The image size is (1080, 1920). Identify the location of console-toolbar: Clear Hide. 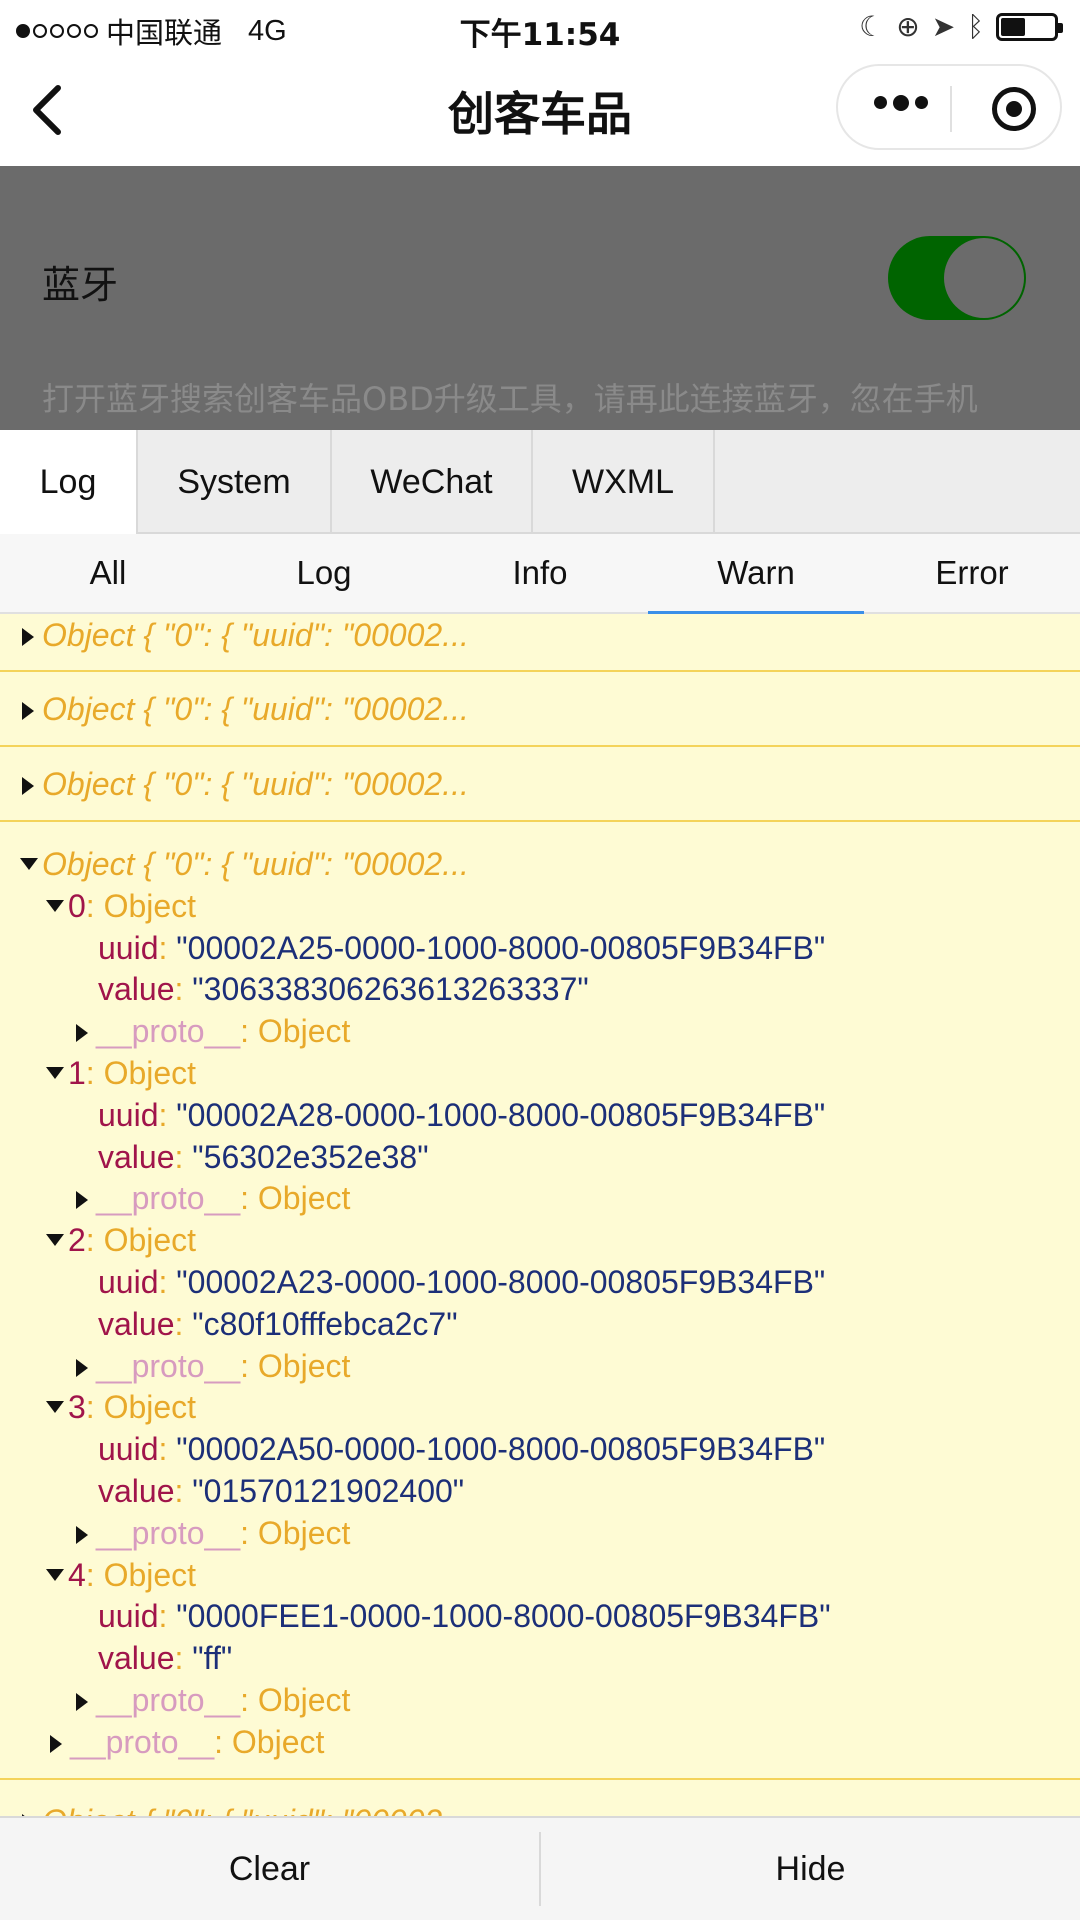
(540, 1868).